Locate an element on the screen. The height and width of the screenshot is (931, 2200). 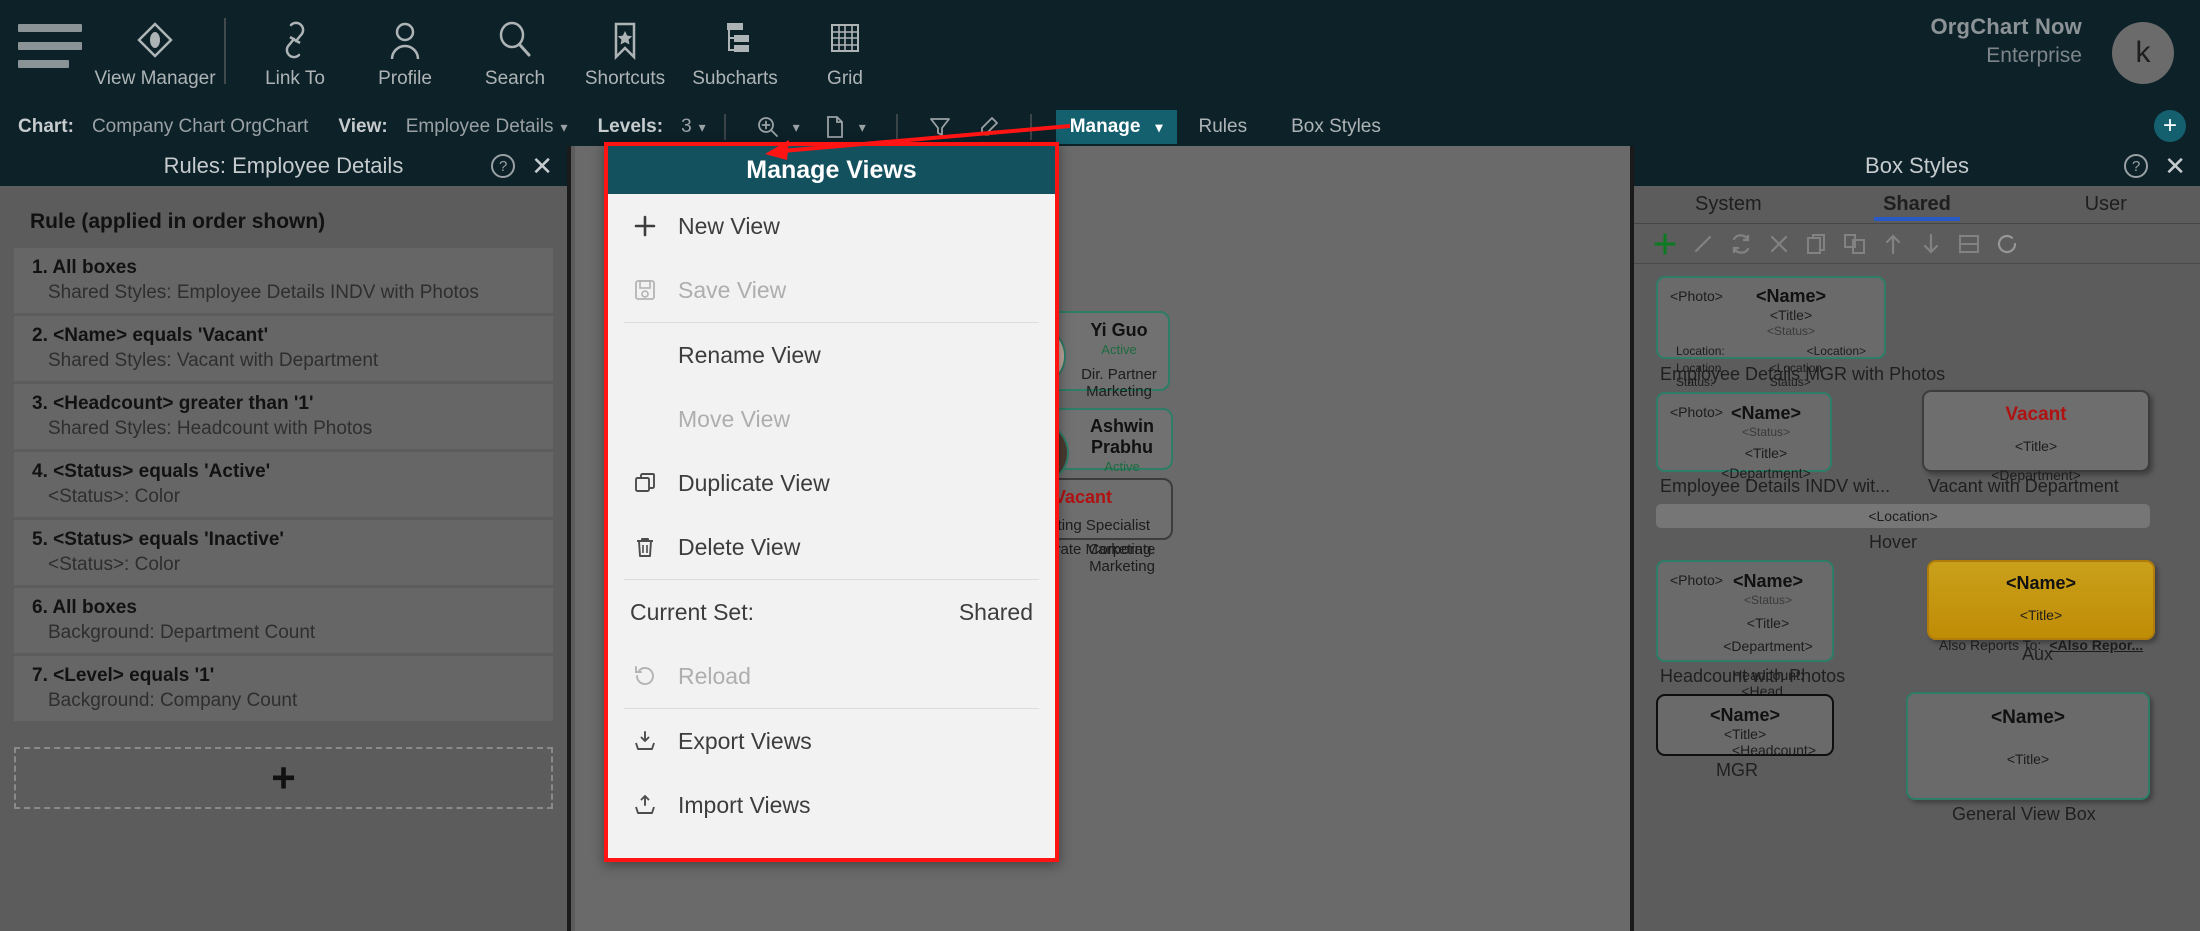
toolbar-item-shortcuts: Shortcuts is located at coordinates (625, 50).